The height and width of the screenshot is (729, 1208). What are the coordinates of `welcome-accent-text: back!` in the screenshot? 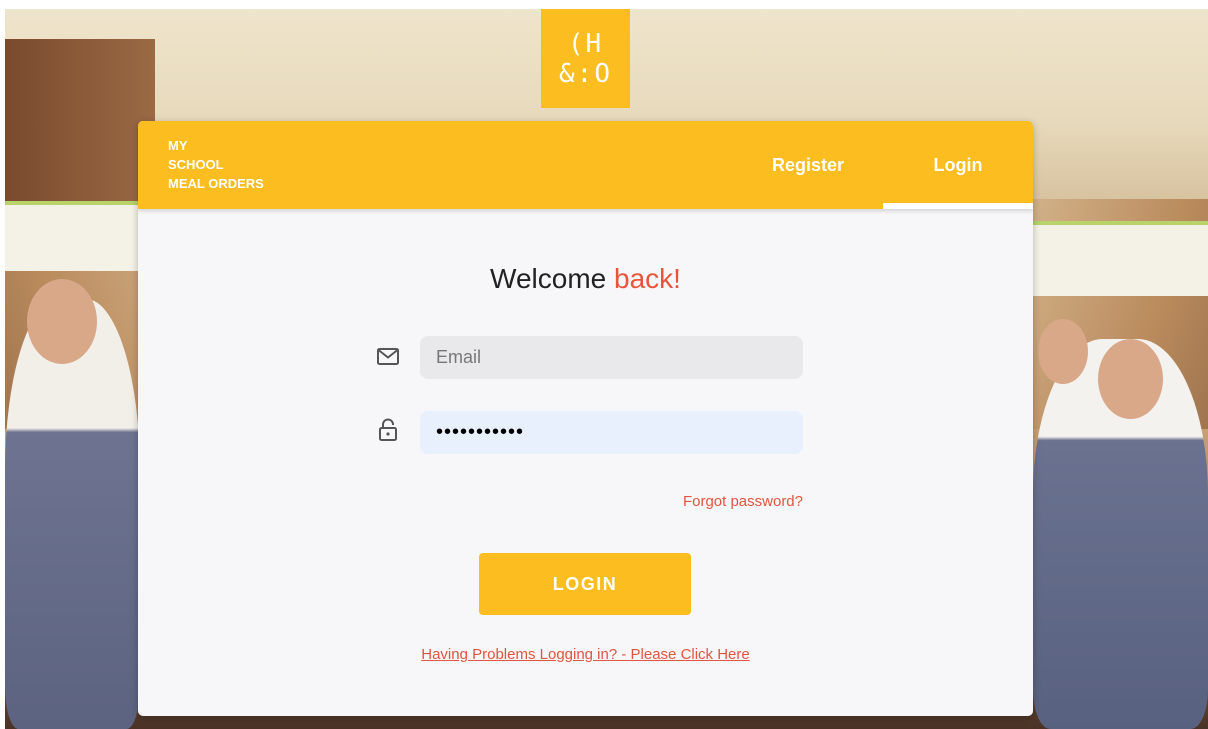 It's located at (647, 278).